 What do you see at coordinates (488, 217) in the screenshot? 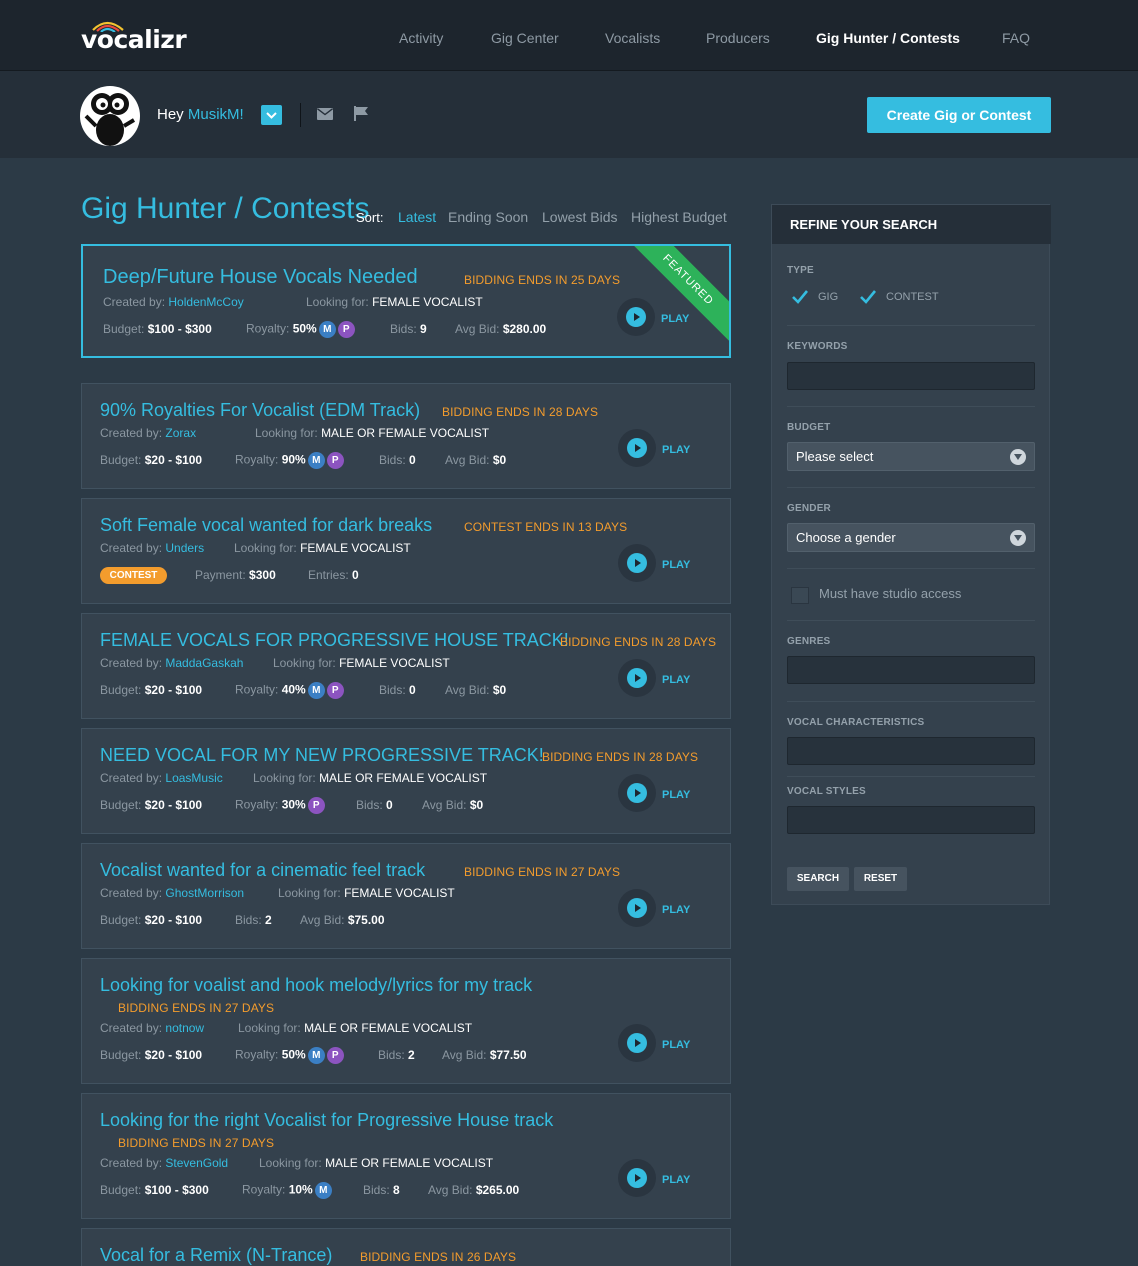
I see `sort-ending-soon: Ending Soon` at bounding box center [488, 217].